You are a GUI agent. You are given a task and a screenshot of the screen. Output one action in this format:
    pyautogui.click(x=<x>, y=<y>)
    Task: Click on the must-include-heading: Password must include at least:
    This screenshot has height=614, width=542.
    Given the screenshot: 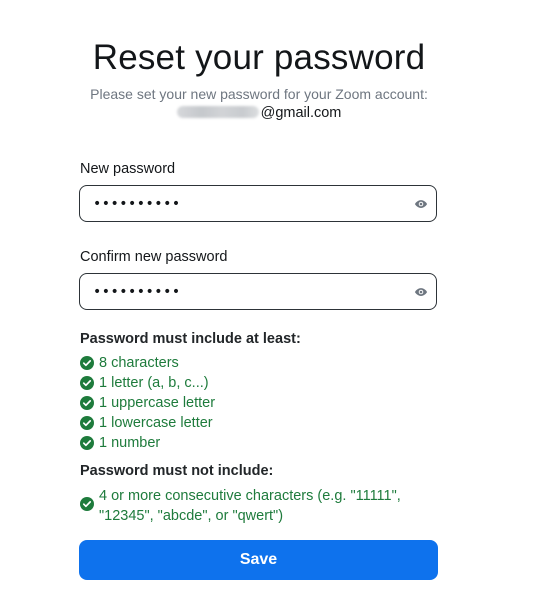 What is the action you would take?
    pyautogui.click(x=190, y=339)
    